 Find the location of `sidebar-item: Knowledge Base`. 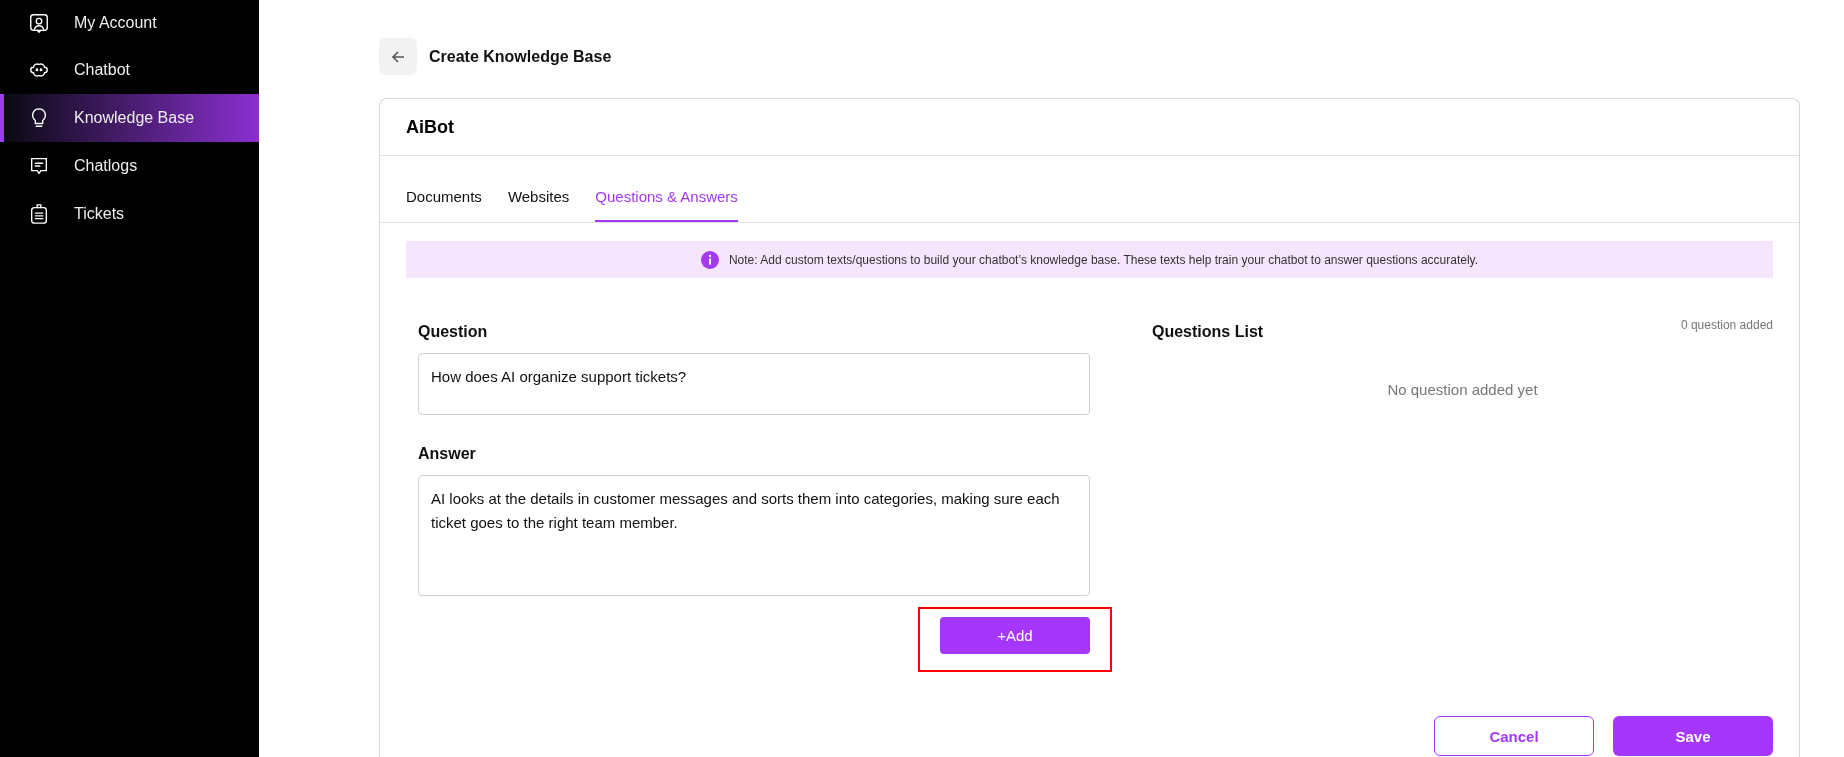

sidebar-item: Knowledge Base is located at coordinates (129, 118).